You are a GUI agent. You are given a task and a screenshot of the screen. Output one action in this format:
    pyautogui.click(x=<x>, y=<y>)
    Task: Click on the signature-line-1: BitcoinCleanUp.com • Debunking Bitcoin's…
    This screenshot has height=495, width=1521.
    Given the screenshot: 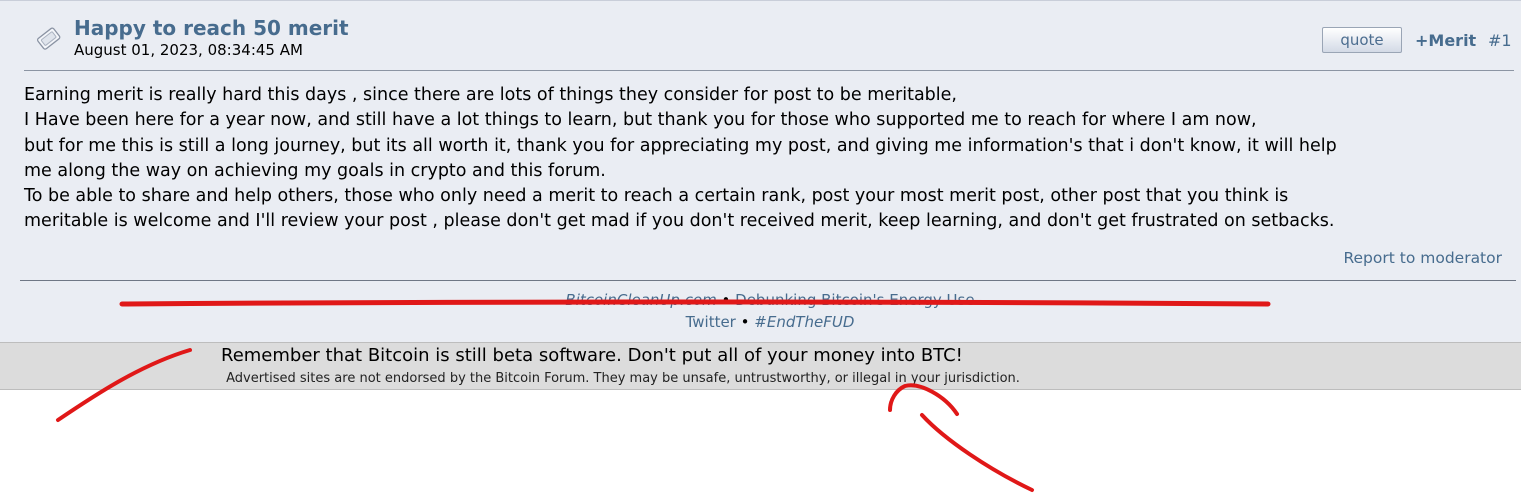 What is the action you would take?
    pyautogui.click(x=760, y=300)
    